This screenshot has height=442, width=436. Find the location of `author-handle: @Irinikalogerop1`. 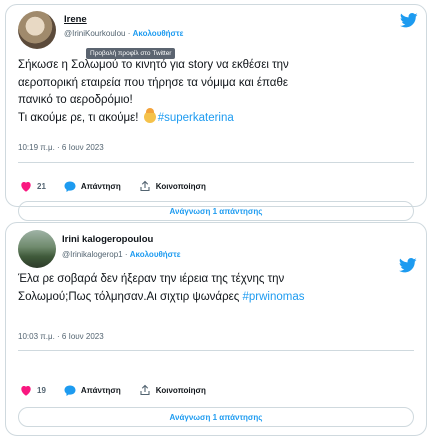

author-handle: @Irinikalogerop1 is located at coordinates (92, 254).